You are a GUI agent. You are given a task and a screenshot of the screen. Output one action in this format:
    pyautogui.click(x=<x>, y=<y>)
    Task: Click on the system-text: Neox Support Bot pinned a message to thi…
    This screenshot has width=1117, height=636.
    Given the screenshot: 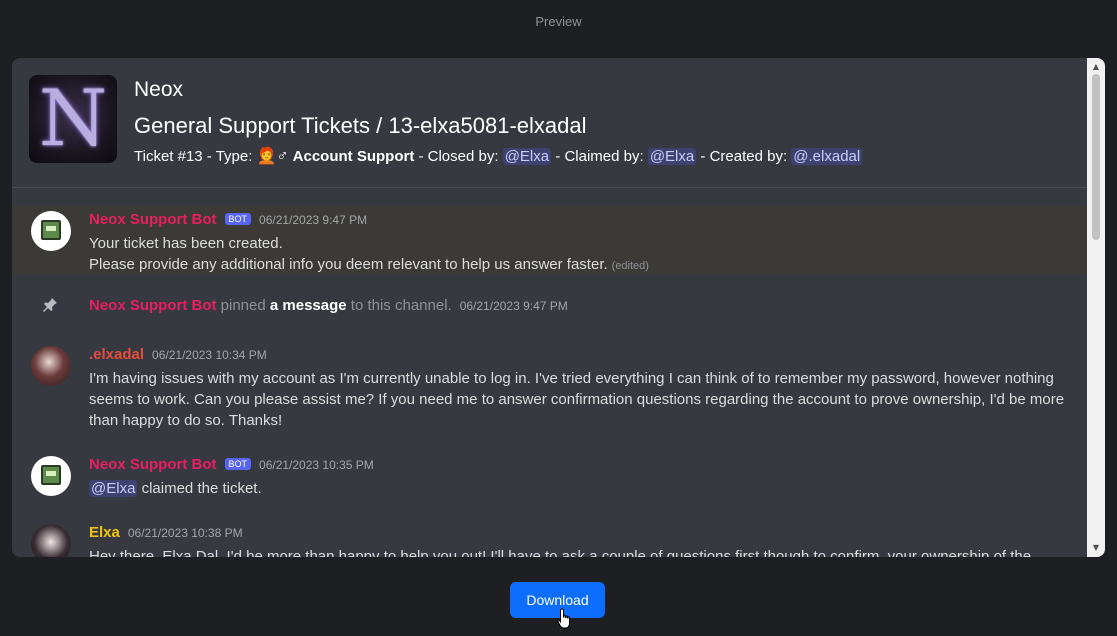 What is the action you would take?
    pyautogui.click(x=328, y=305)
    